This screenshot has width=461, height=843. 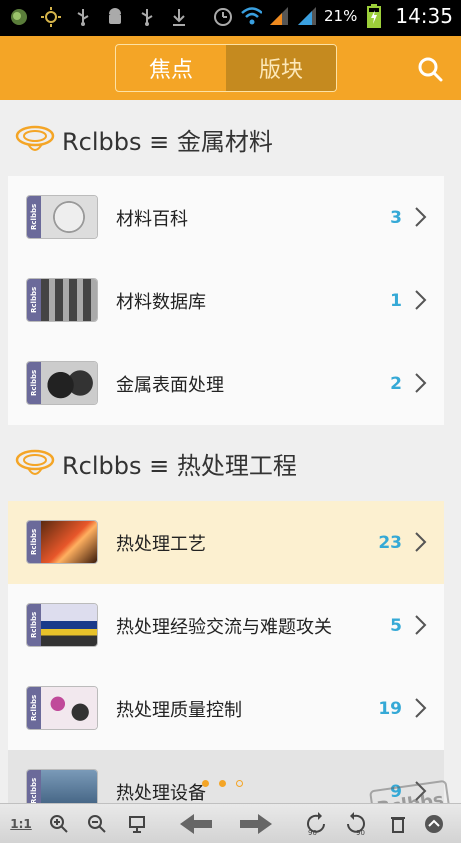 I want to click on battery-percent: 21%, so click(x=341, y=16).